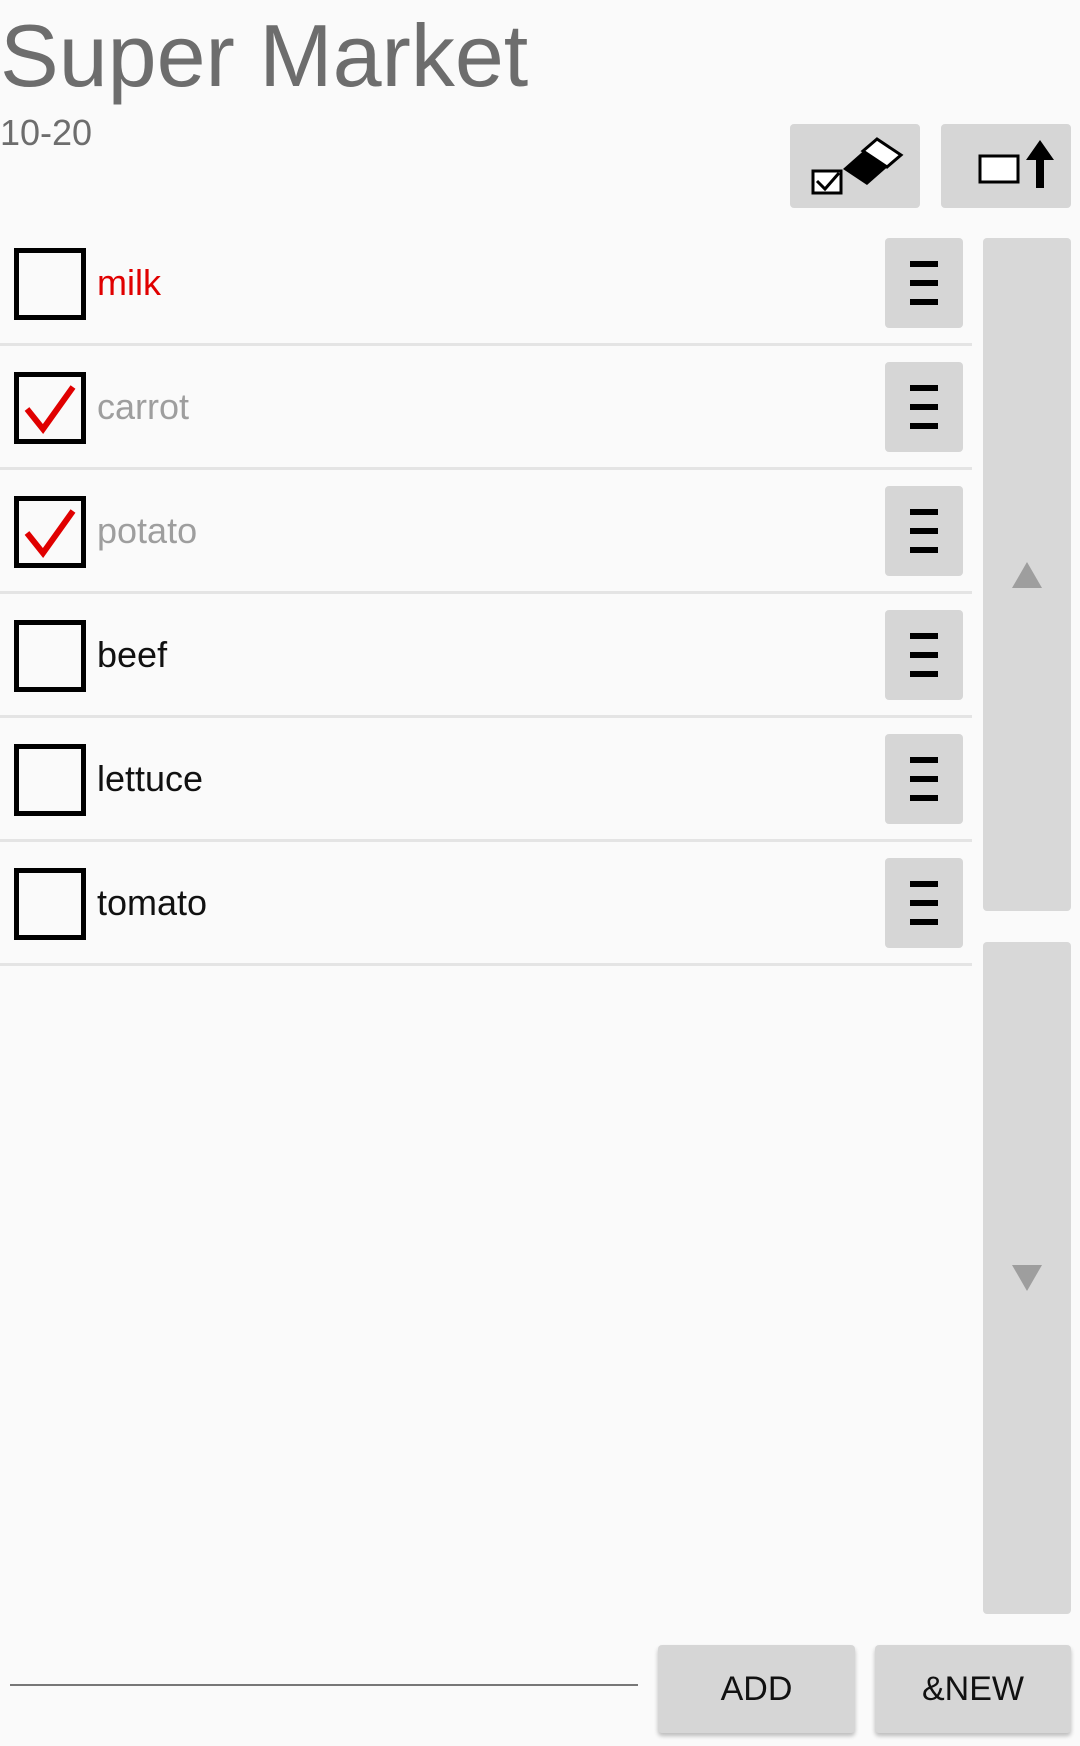  I want to click on scroll-up-button, so click(1027, 574).